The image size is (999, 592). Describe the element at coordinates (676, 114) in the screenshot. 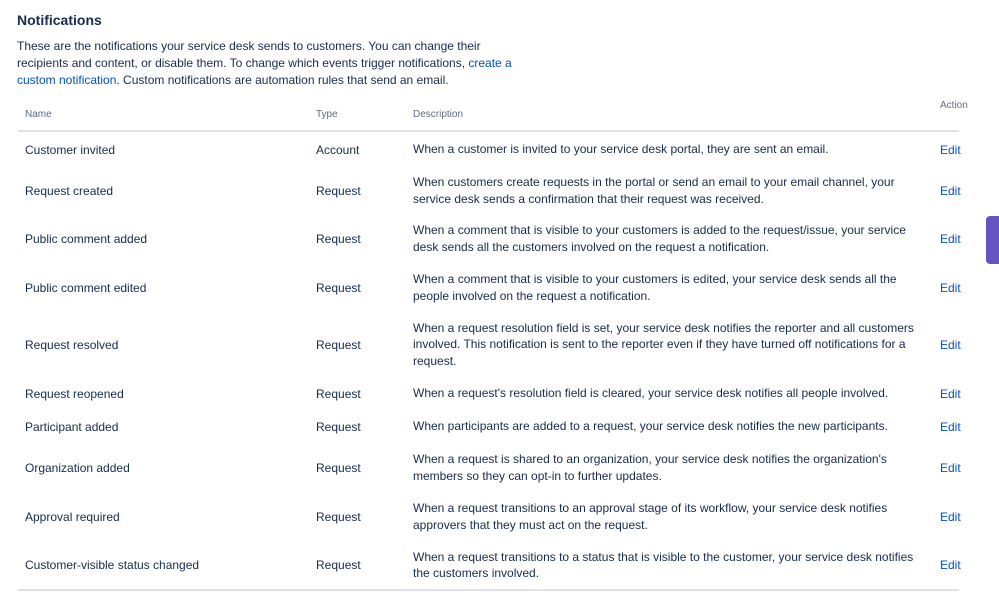

I see `column-header-description: Description` at that location.